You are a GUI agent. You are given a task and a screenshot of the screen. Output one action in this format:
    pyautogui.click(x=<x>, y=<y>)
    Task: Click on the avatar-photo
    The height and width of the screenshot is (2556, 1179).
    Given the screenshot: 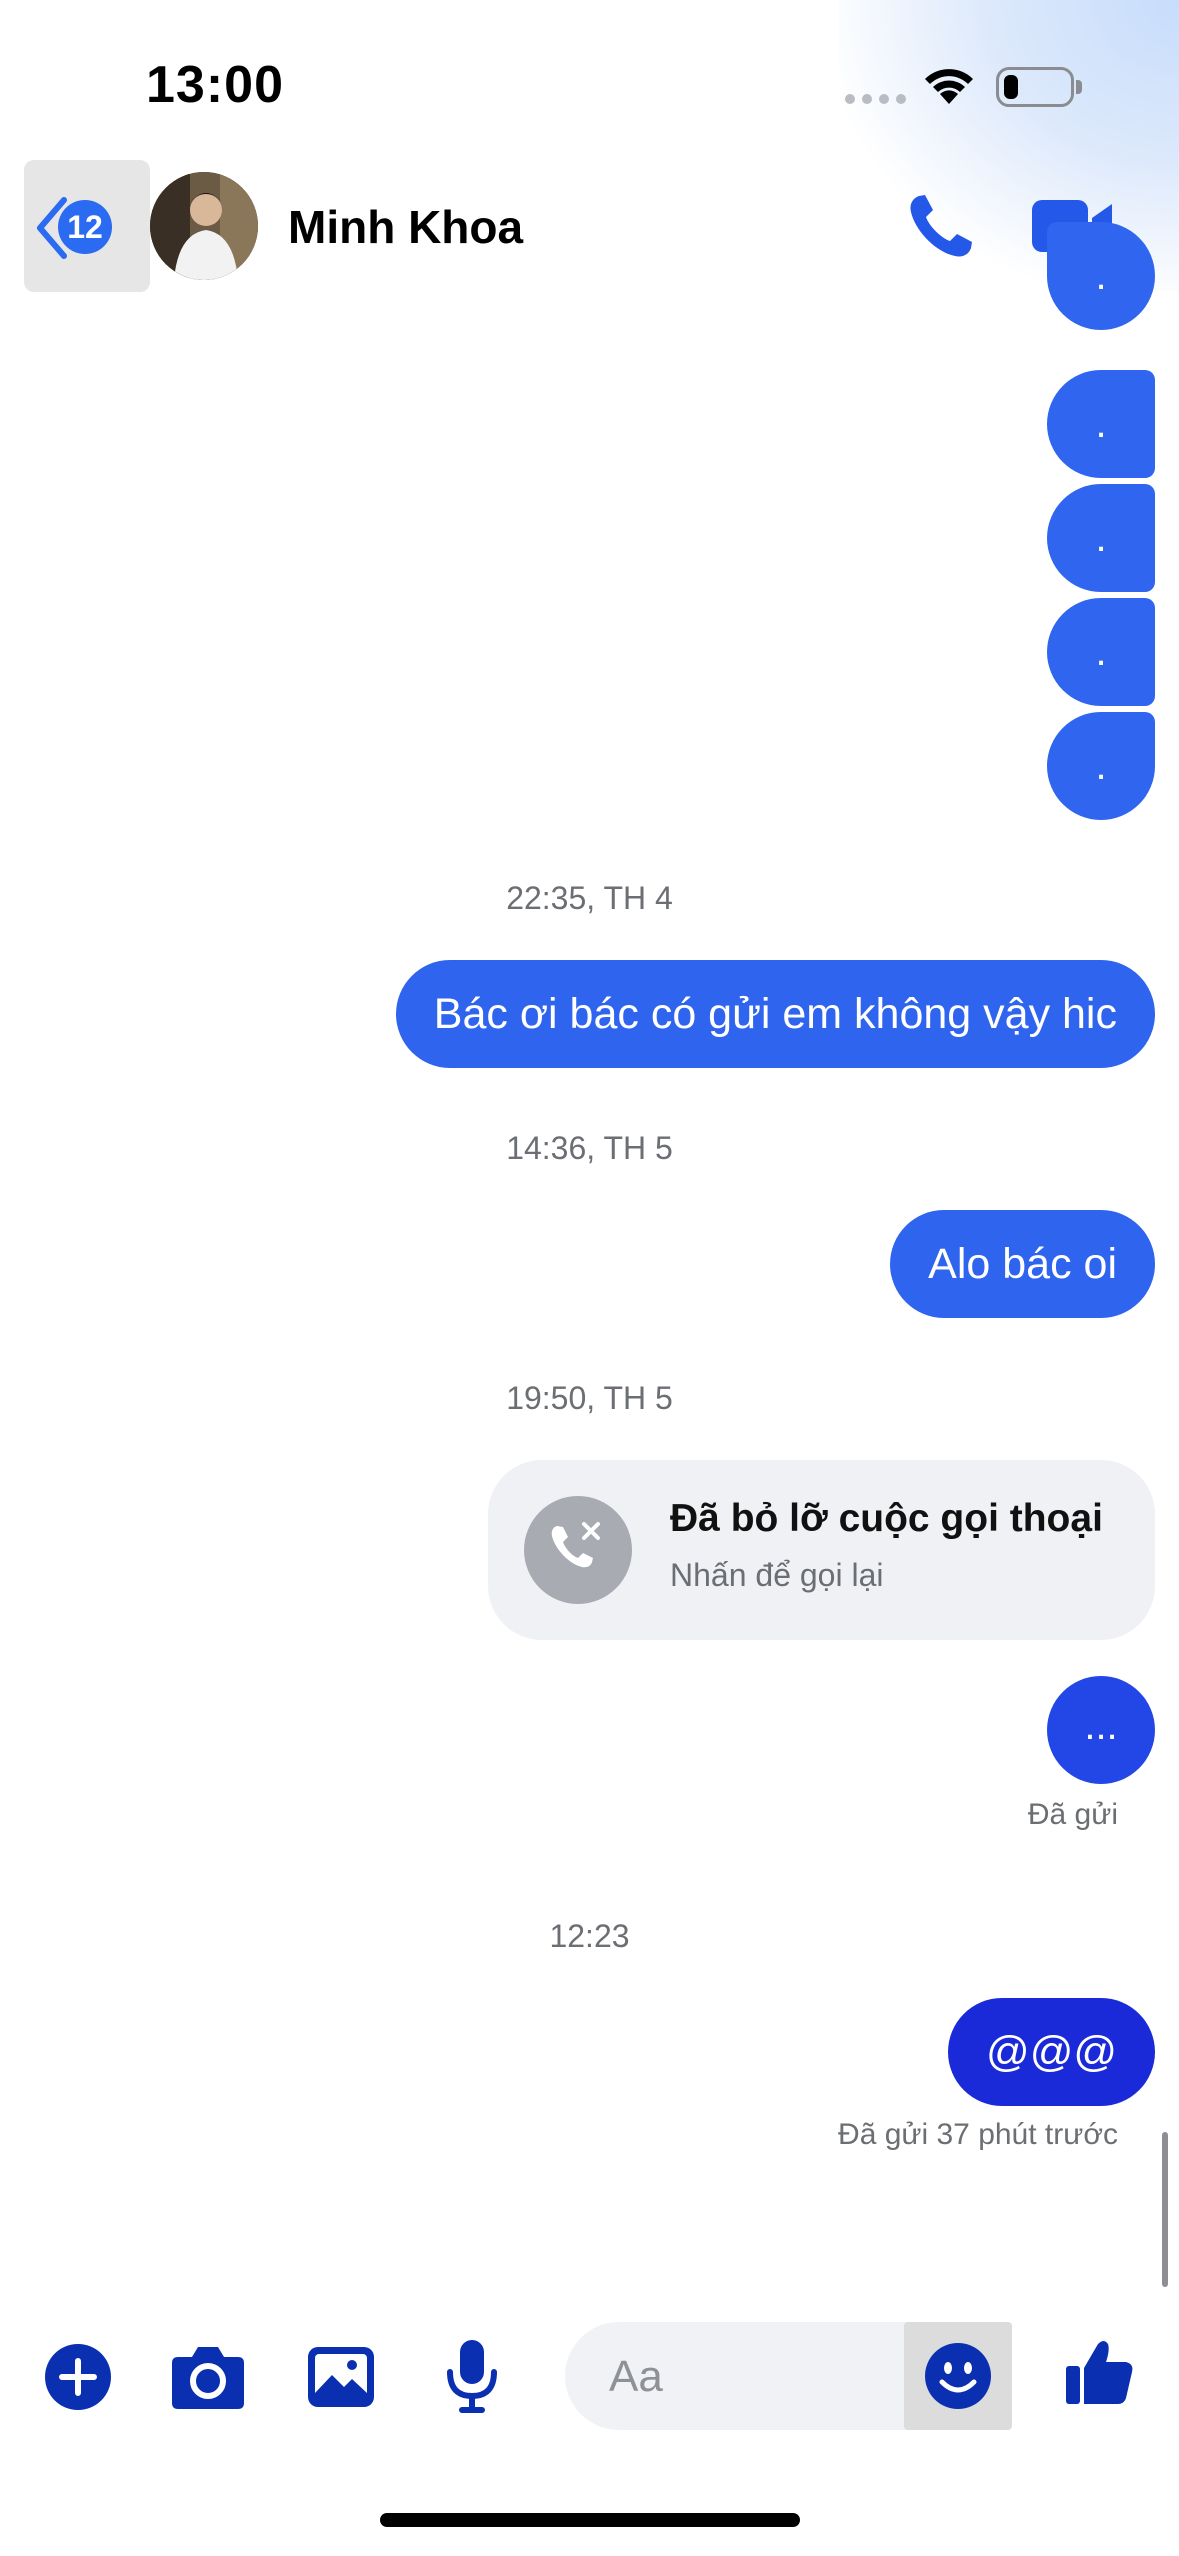 What is the action you would take?
    pyautogui.click(x=204, y=226)
    